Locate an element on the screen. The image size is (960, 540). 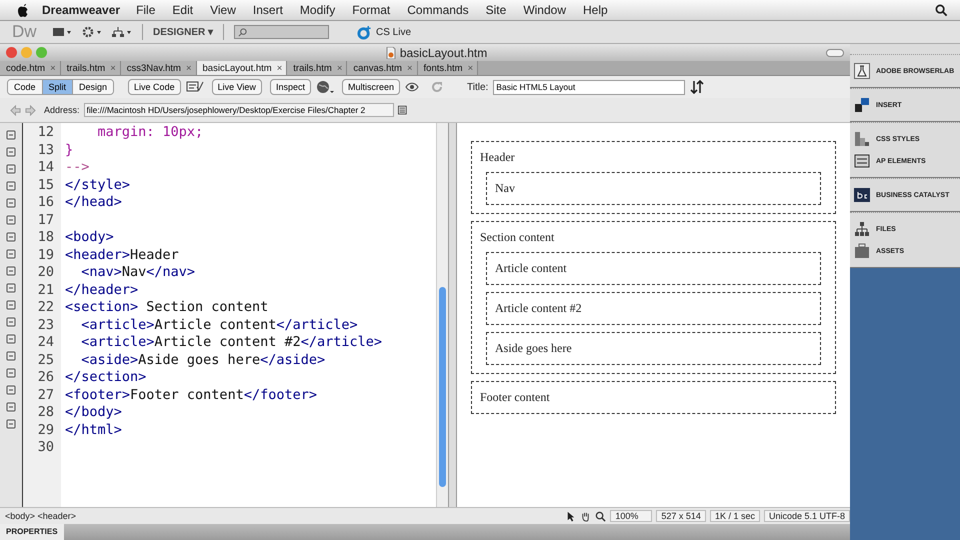
line-number: 25 is located at coordinates (45, 360).